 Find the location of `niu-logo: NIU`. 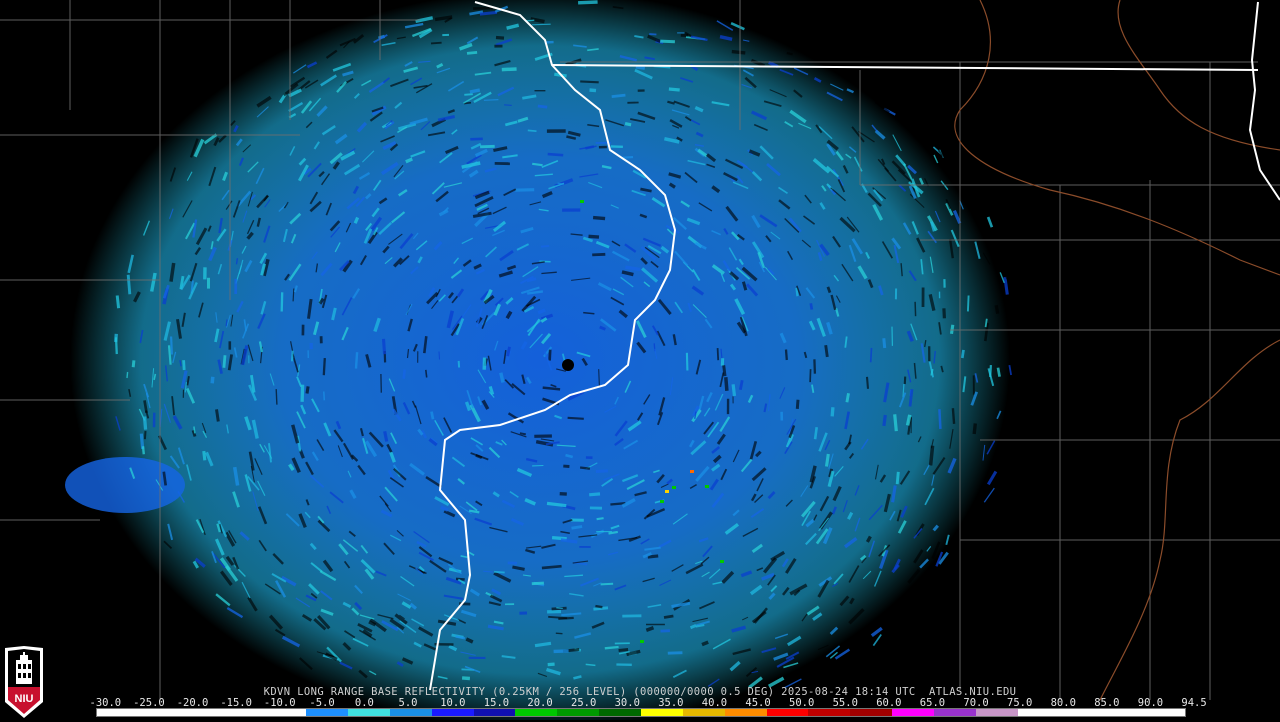

niu-logo: NIU is located at coordinates (24, 682).